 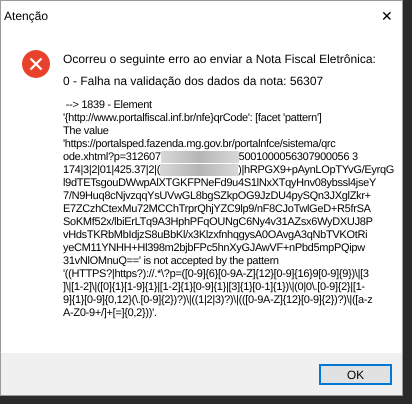 What do you see at coordinates (220, 59) in the screenshot?
I see `error-heading: Ocorreu o seguinte erro ao enviar a Nota Fiscal Eletrônica:` at bounding box center [220, 59].